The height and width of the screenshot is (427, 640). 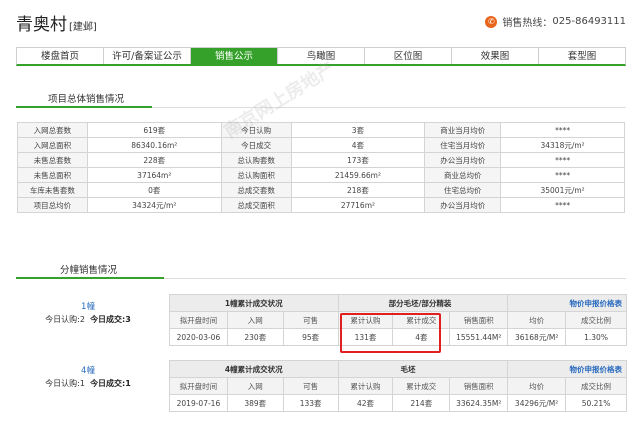 I want to click on summary-label: 商业当月均价, so click(x=463, y=130).